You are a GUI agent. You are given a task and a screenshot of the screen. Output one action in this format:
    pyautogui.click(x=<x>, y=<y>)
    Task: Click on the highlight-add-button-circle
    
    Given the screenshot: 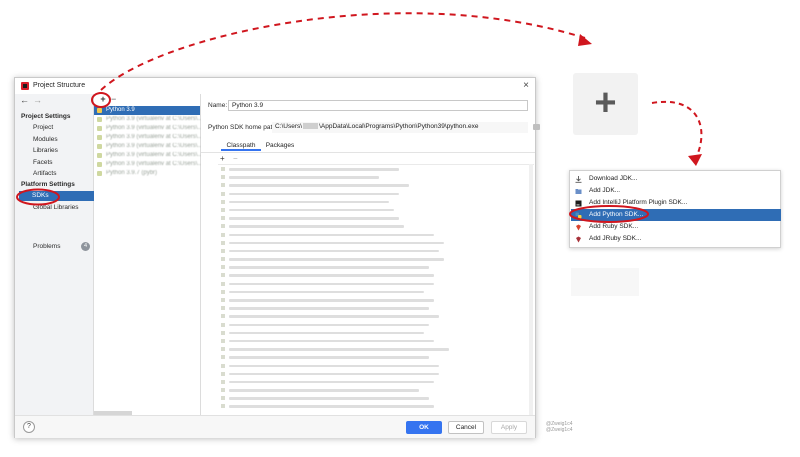 What is the action you would take?
    pyautogui.click(x=101, y=100)
    